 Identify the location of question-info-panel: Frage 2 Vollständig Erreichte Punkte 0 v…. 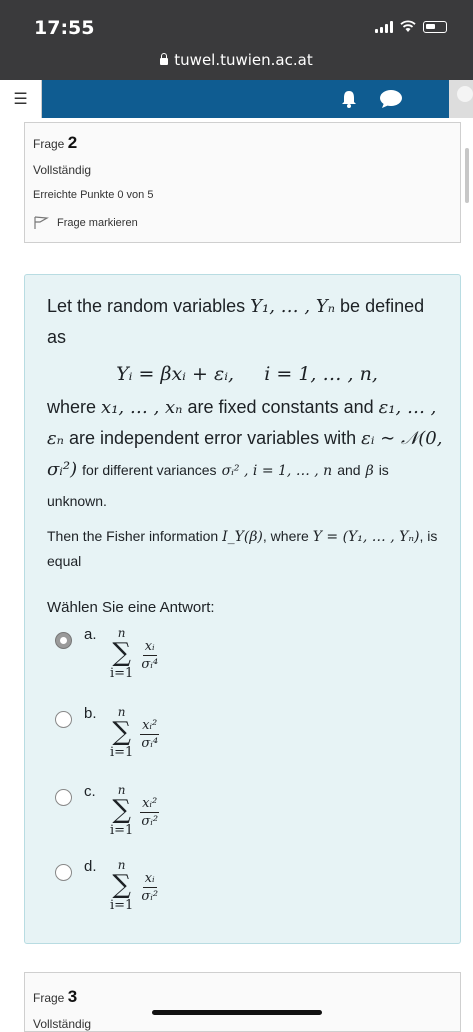
(242, 182).